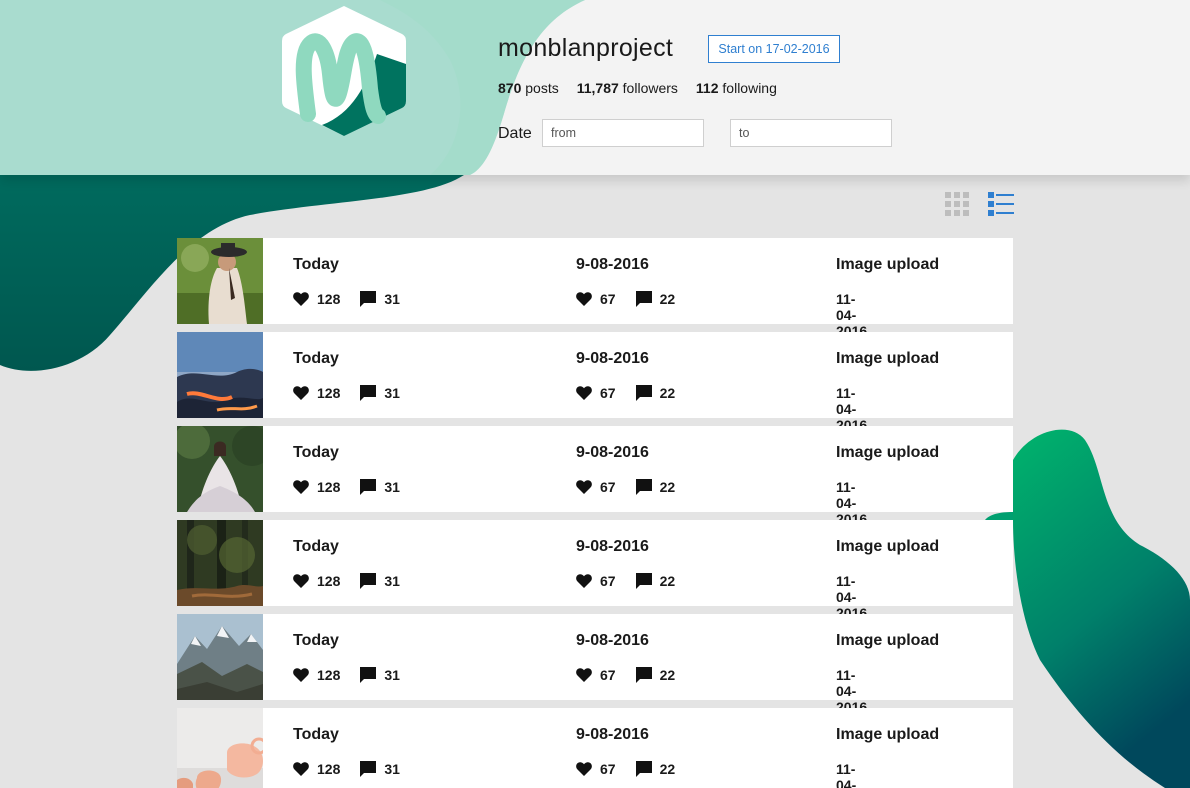 This screenshot has width=1190, height=788. Describe the element at coordinates (510, 88) in the screenshot. I see `stat-posts-value: 870` at that location.